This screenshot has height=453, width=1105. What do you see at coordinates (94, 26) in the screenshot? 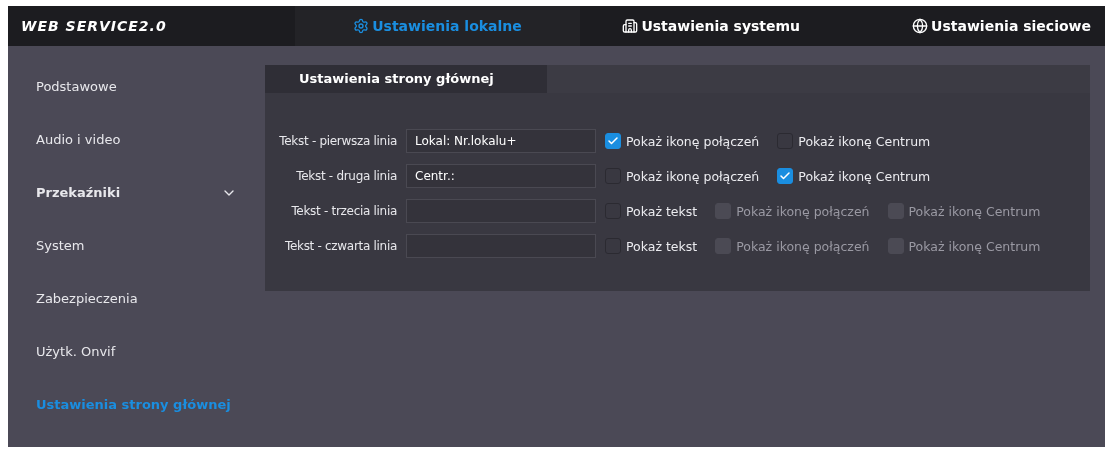
I see `logo-text: WEB SERVICE2.0` at bounding box center [94, 26].